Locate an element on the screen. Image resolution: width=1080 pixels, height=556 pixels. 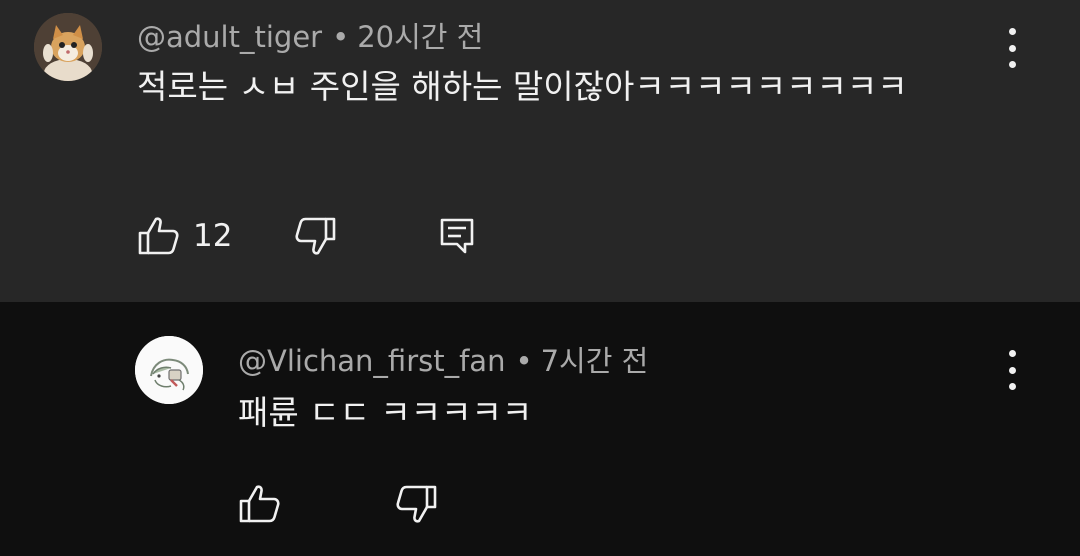
cat-photo-avatar-icon is located at coordinates (68, 47).